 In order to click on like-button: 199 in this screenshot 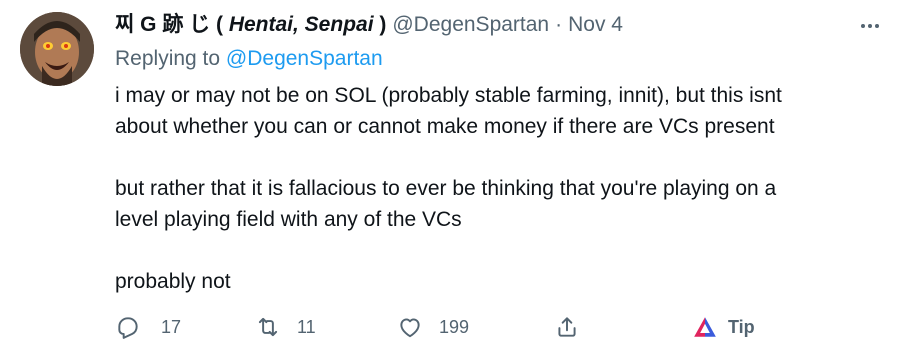, I will do `click(475, 327)`.